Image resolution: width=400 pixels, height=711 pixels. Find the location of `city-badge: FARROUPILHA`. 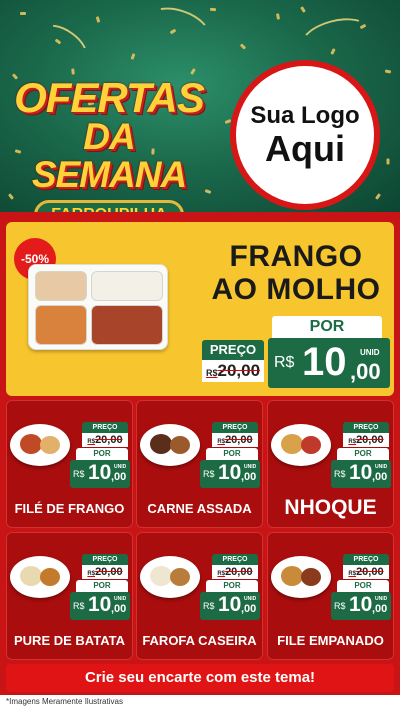

city-badge: FARROUPILHA is located at coordinates (109, 206).